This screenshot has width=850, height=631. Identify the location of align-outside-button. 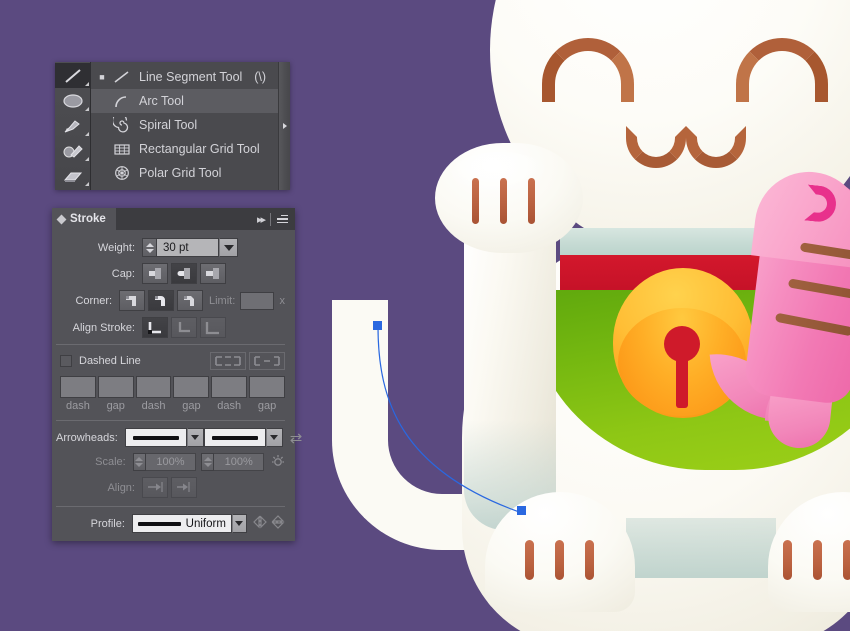
(213, 327).